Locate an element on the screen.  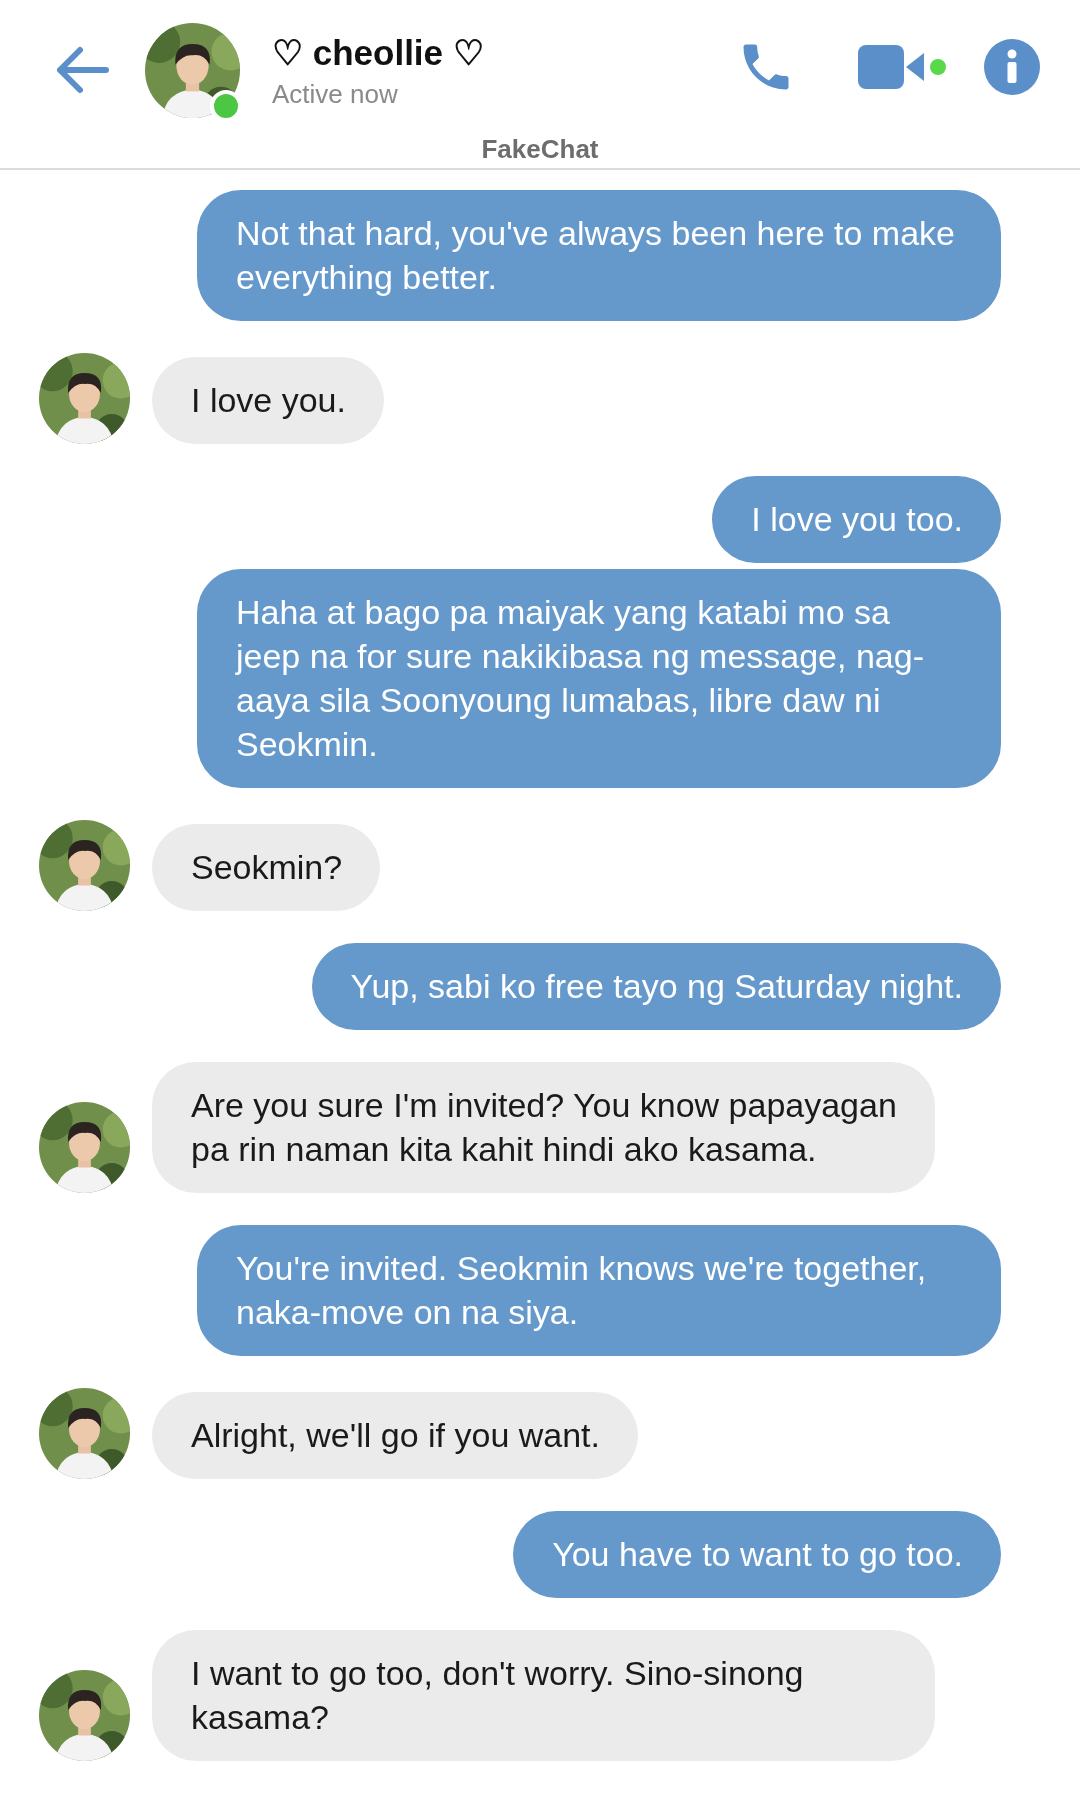
back-arrow-icon is located at coordinates (82, 70).